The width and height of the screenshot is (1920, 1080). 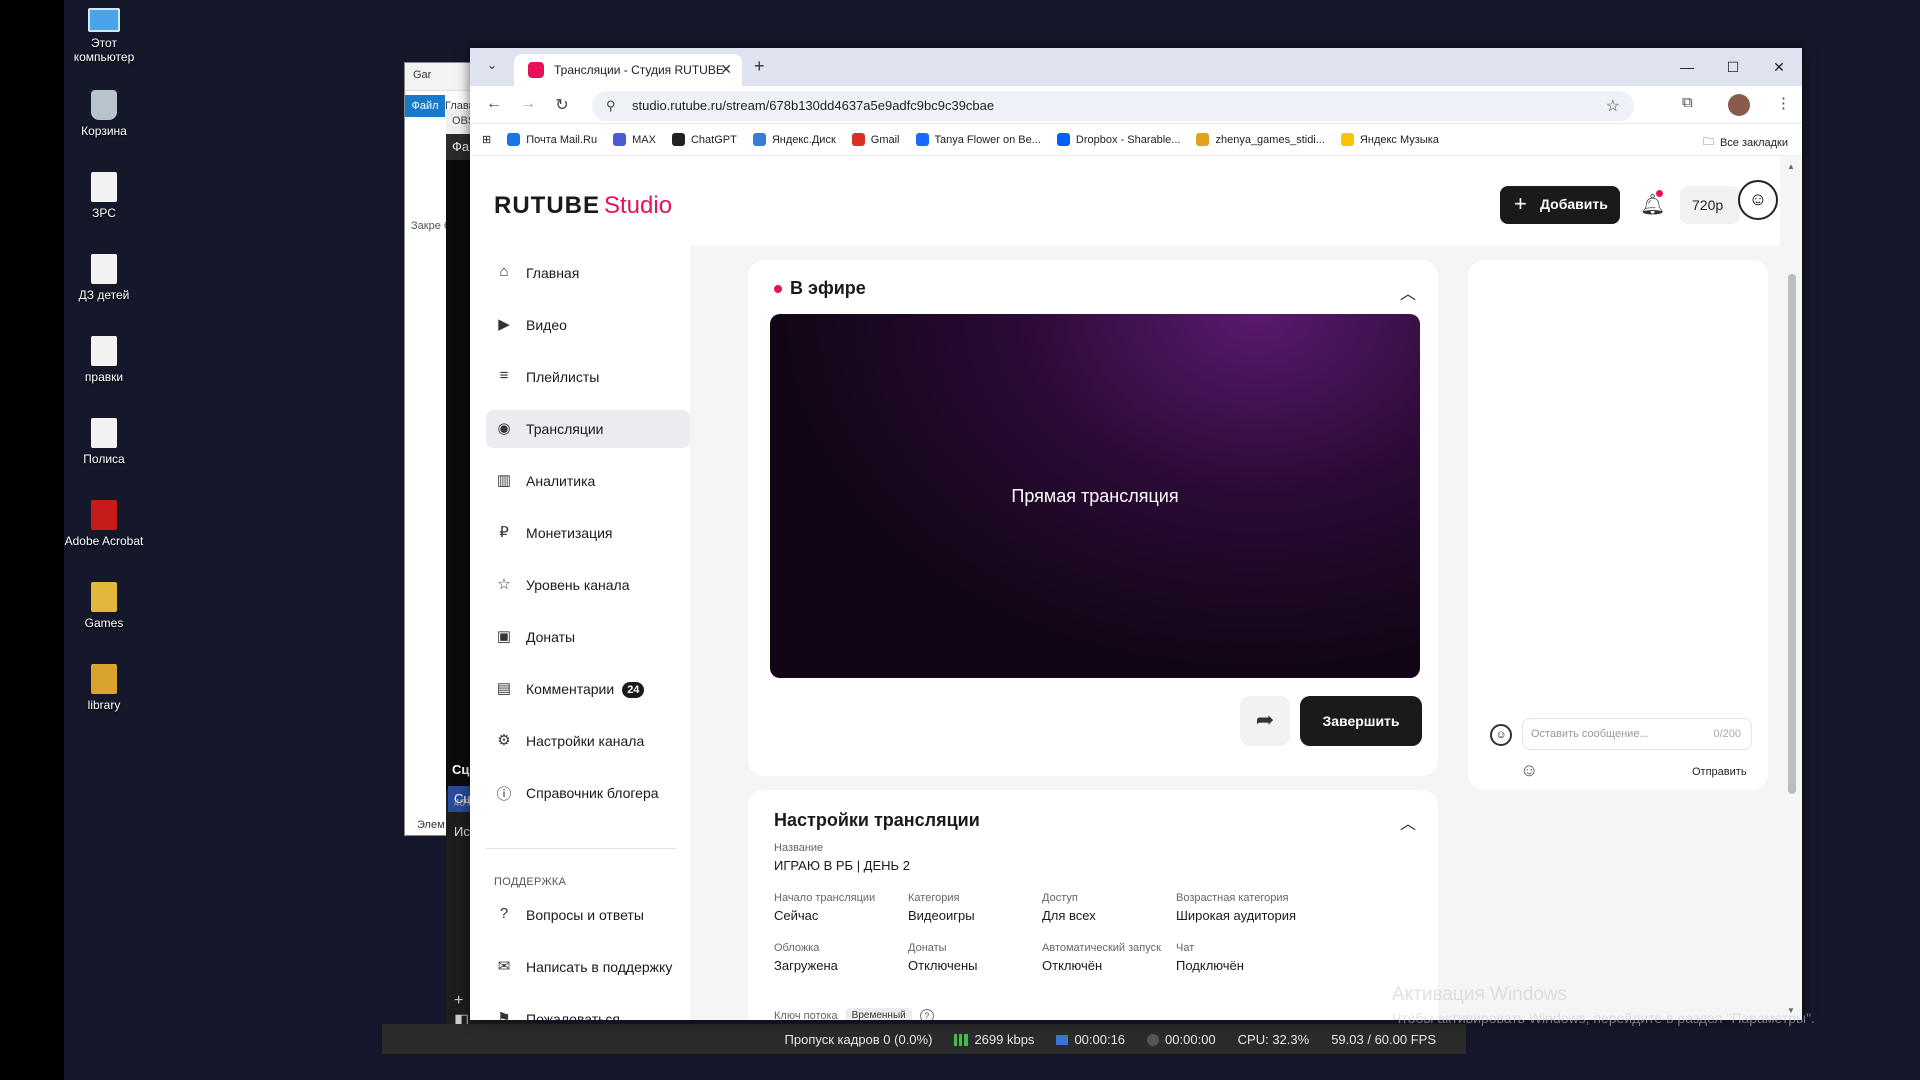 I want to click on bookmark-item: Gmail, so click(x=875, y=139).